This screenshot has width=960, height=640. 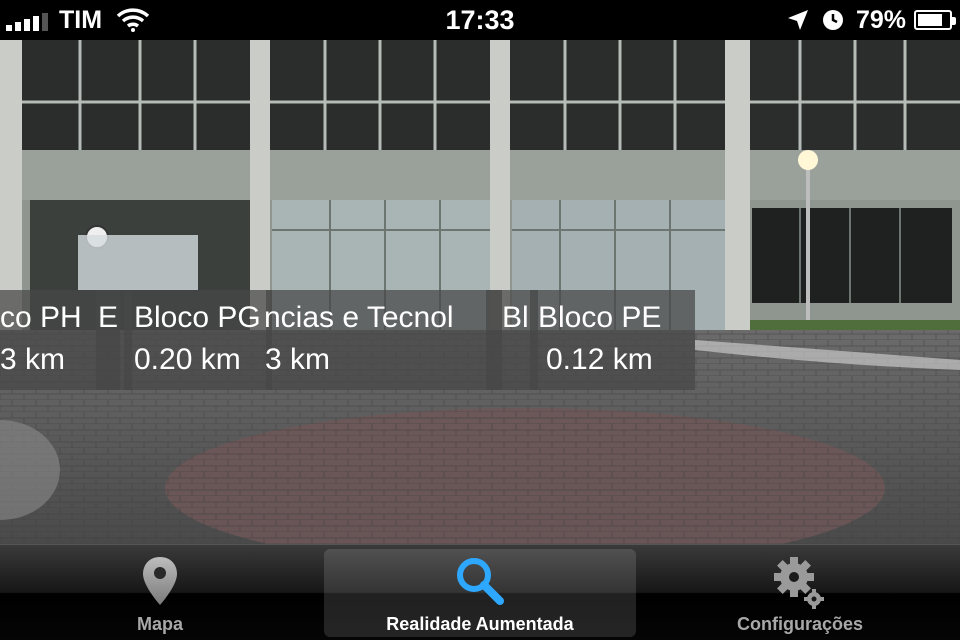 I want to click on poi-distance: 0.20 km, so click(x=187, y=359).